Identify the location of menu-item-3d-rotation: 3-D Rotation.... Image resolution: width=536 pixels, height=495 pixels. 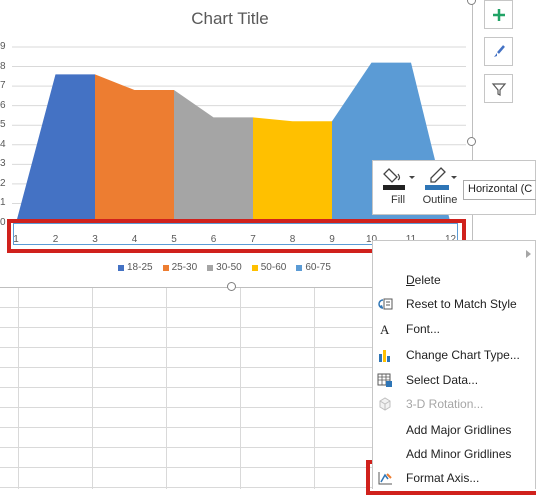
(454, 404).